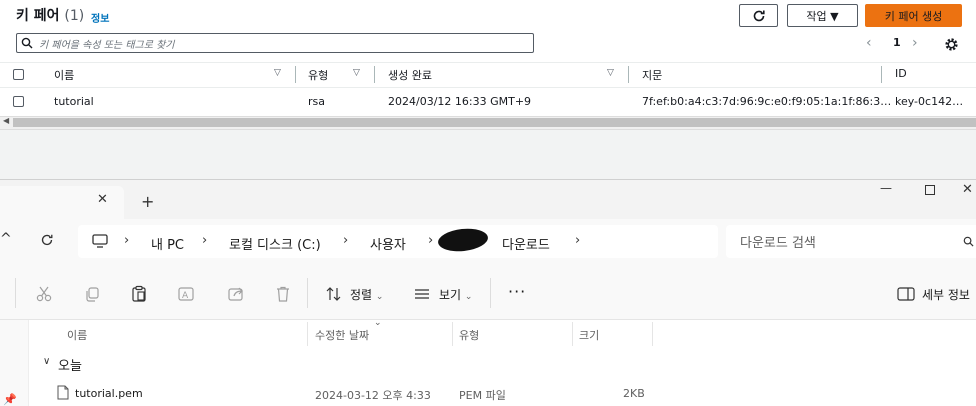 This screenshot has height=406, width=976. What do you see at coordinates (494, 122) in the screenshot?
I see `scrollbar-thumb` at bounding box center [494, 122].